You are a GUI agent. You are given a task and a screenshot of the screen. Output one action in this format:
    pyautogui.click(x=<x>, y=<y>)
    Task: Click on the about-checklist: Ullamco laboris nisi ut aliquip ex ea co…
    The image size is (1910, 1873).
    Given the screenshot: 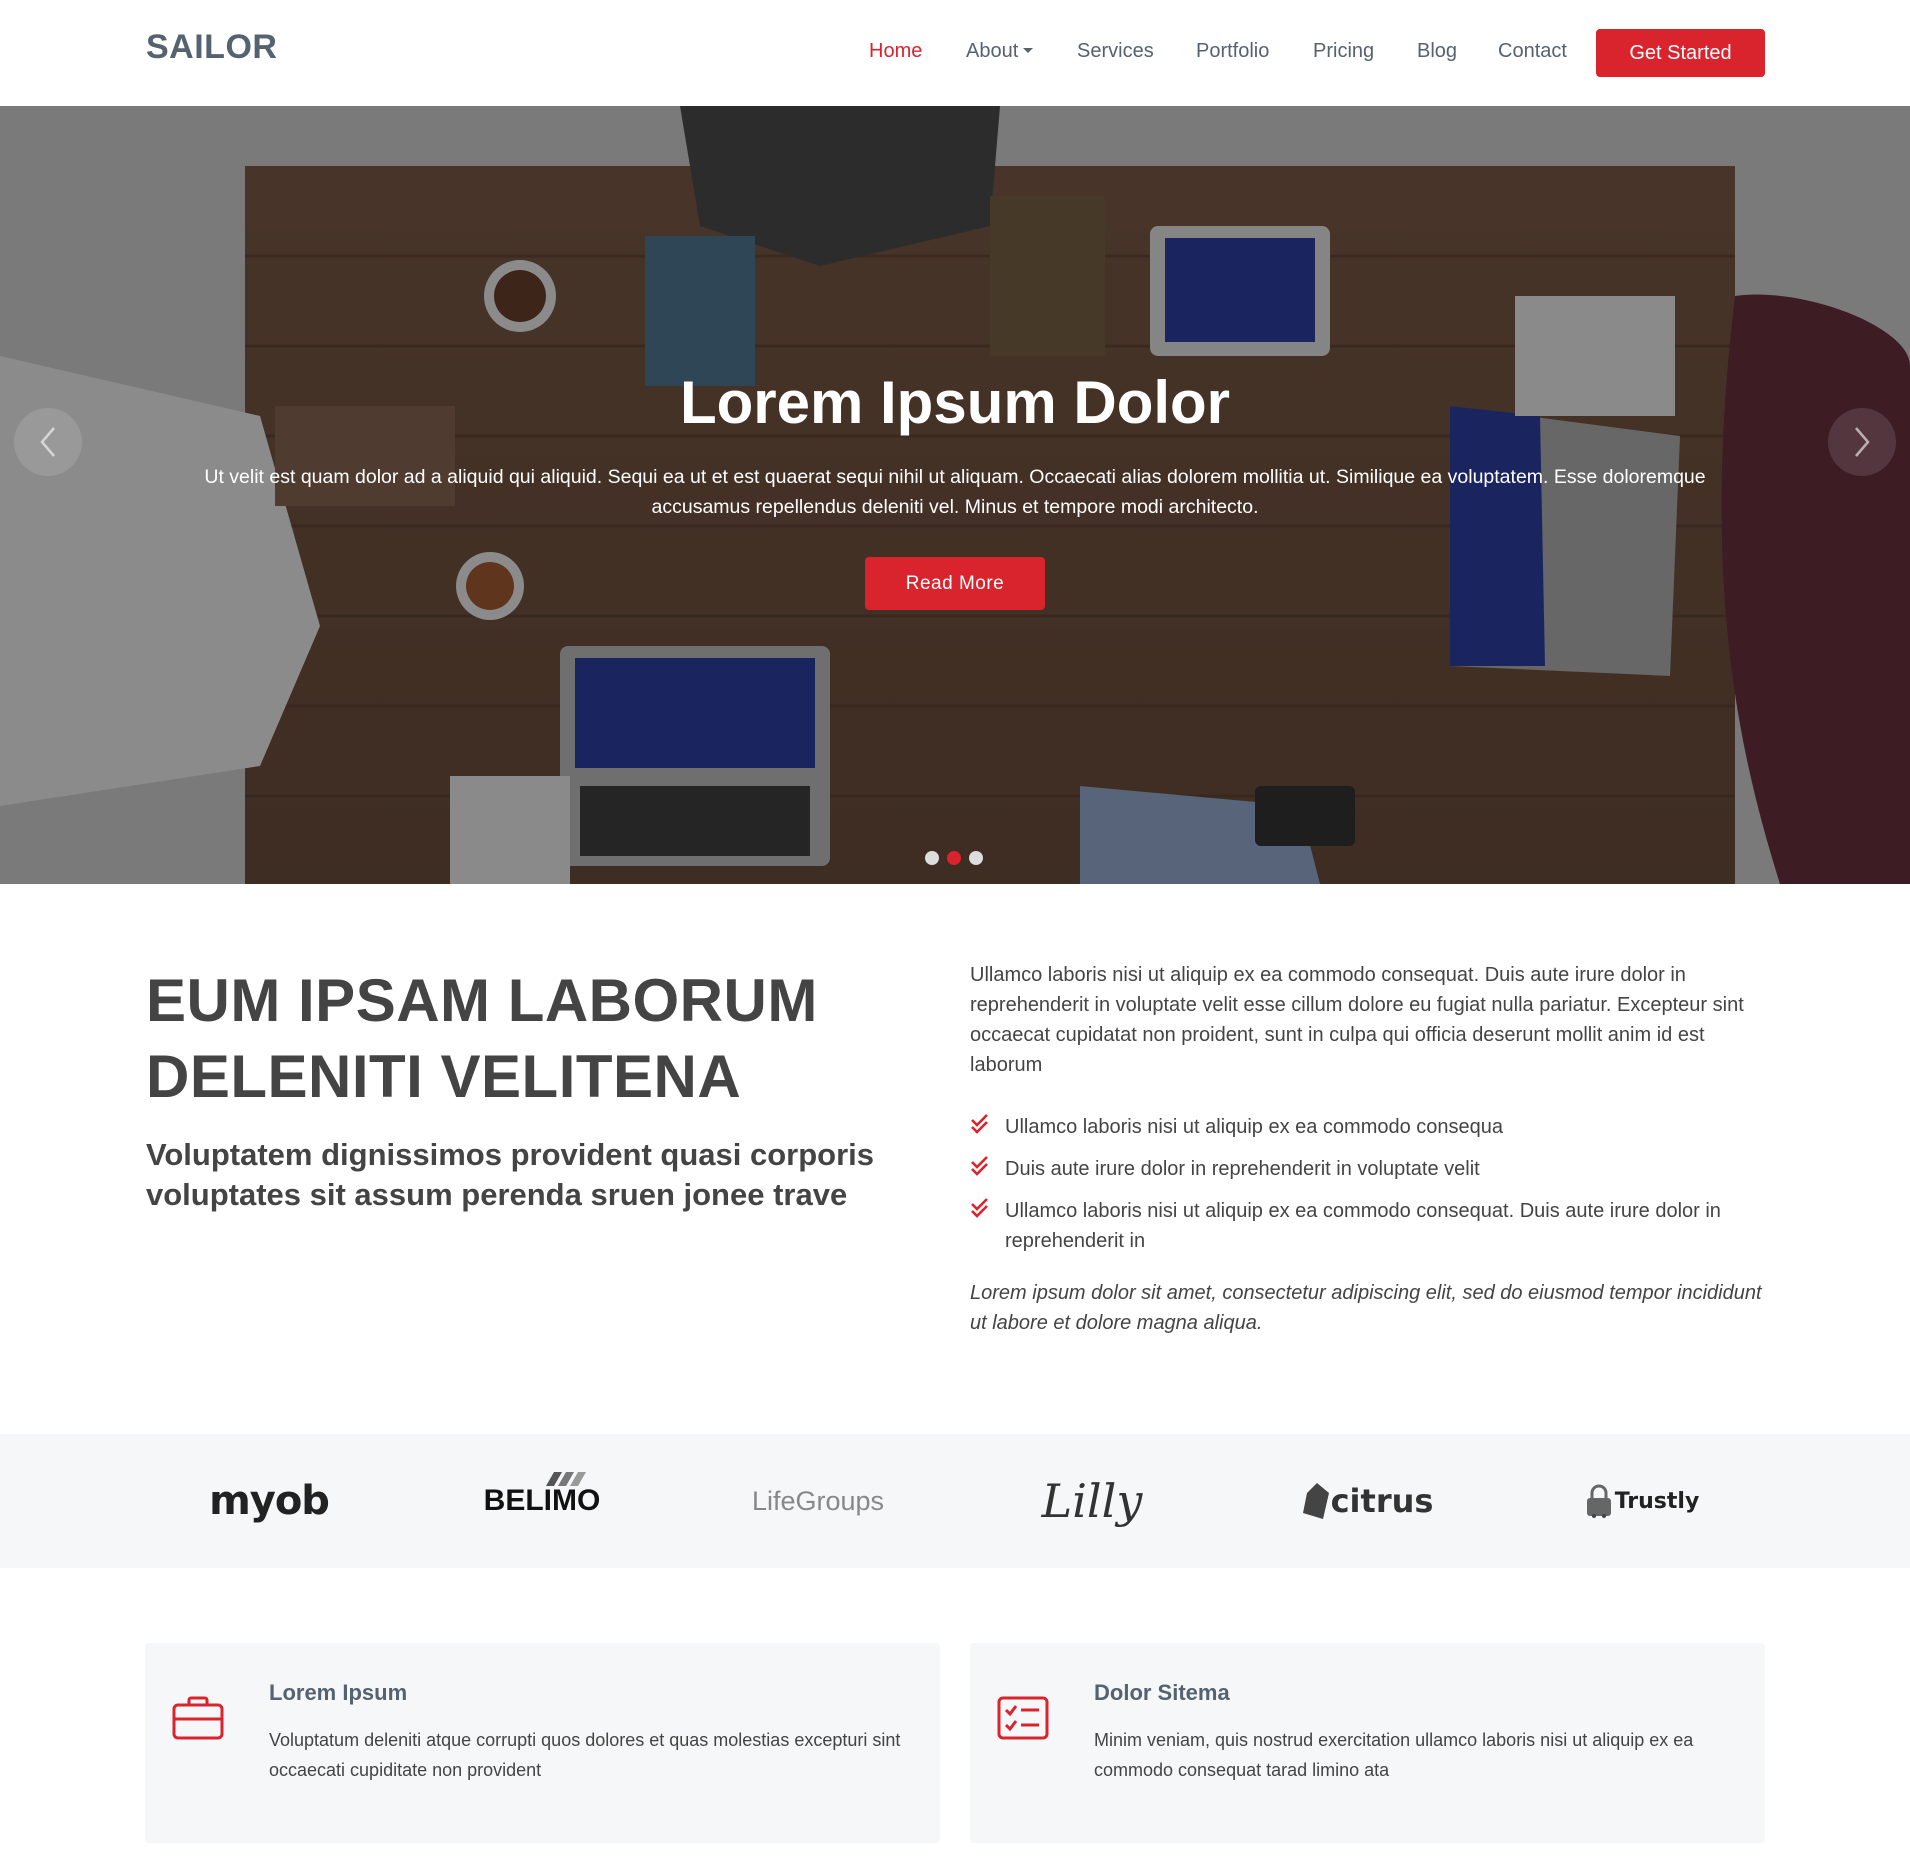 What is the action you would take?
    pyautogui.click(x=1370, y=1190)
    